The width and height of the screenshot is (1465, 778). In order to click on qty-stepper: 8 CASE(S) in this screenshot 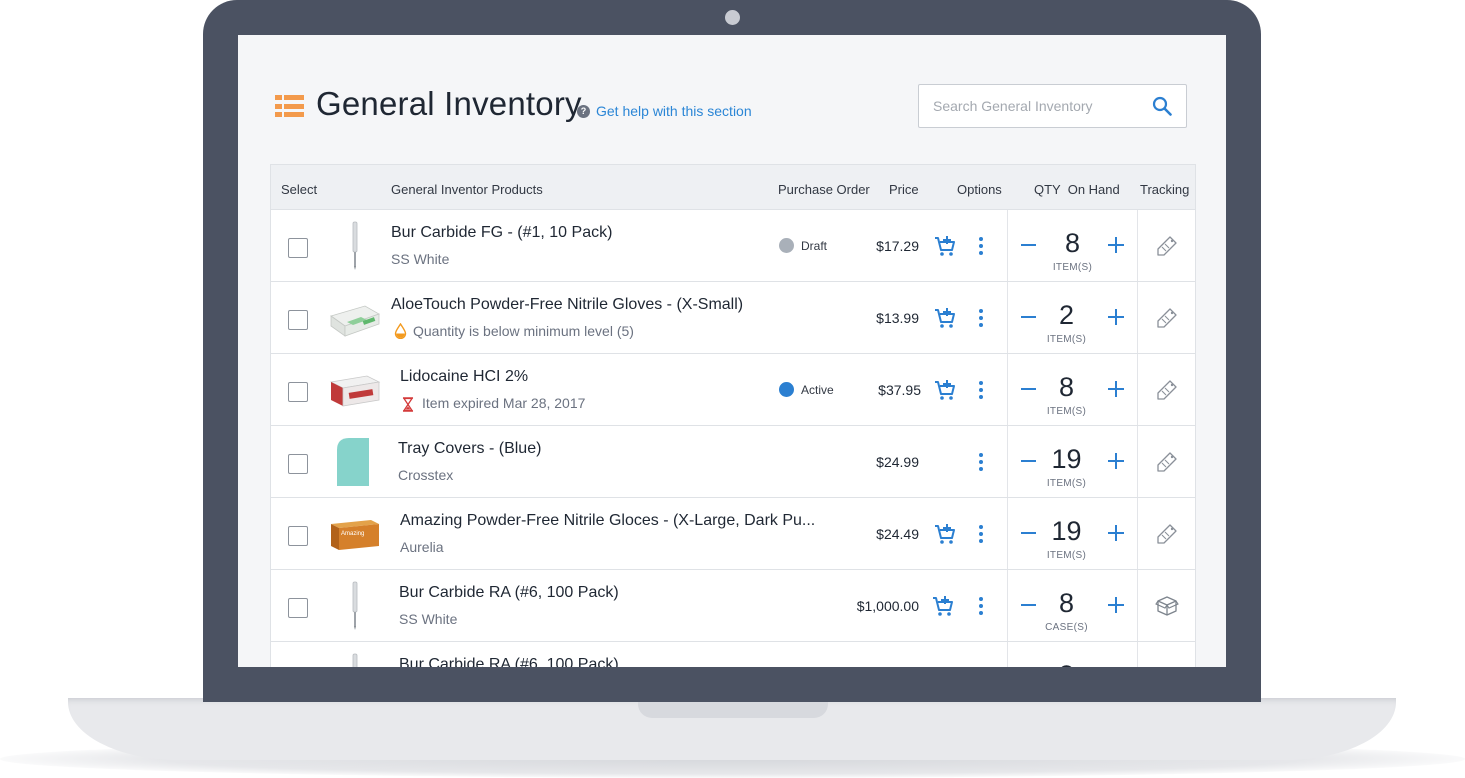, I will do `click(1072, 605)`.